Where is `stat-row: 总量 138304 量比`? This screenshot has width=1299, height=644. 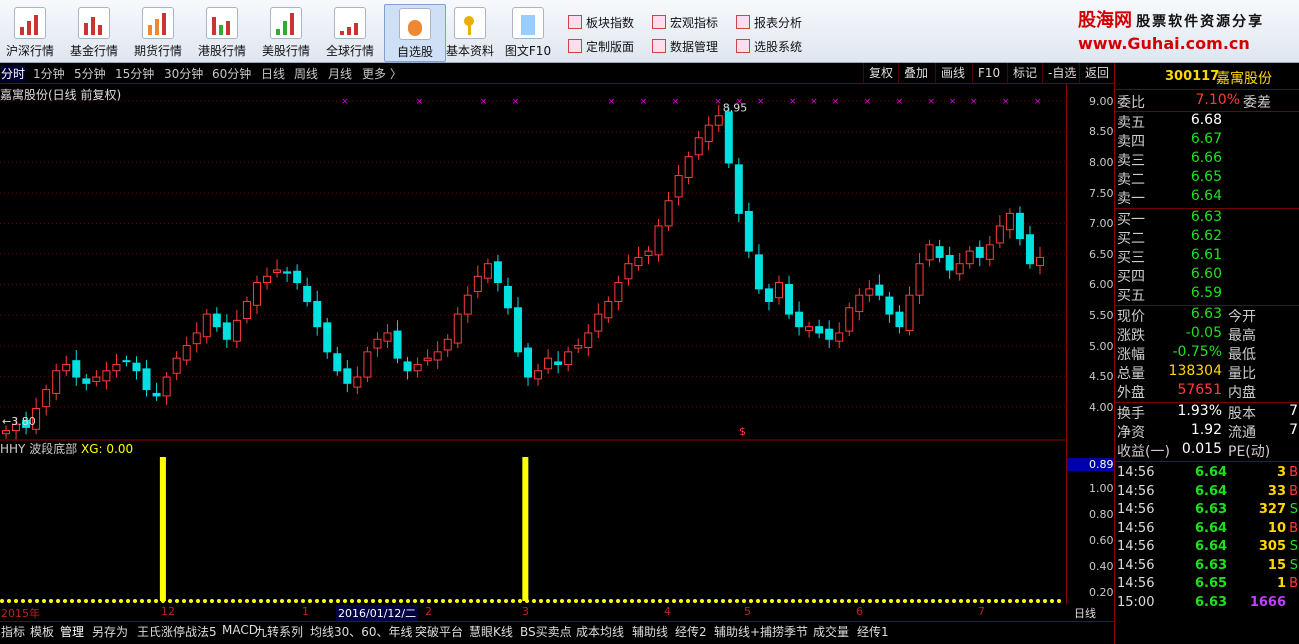
stat-row: 总量 138304 量比 is located at coordinates (1186, 372).